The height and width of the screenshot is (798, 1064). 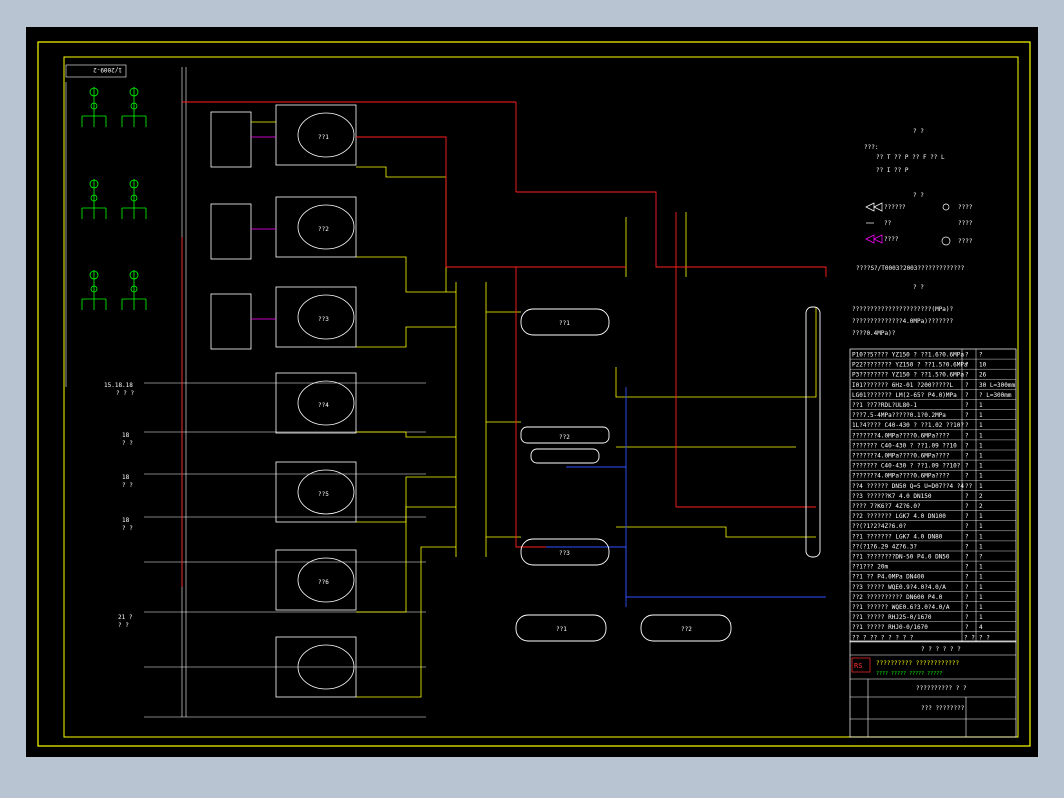 I want to click on svg-text: ??5, so click(x=323, y=494).